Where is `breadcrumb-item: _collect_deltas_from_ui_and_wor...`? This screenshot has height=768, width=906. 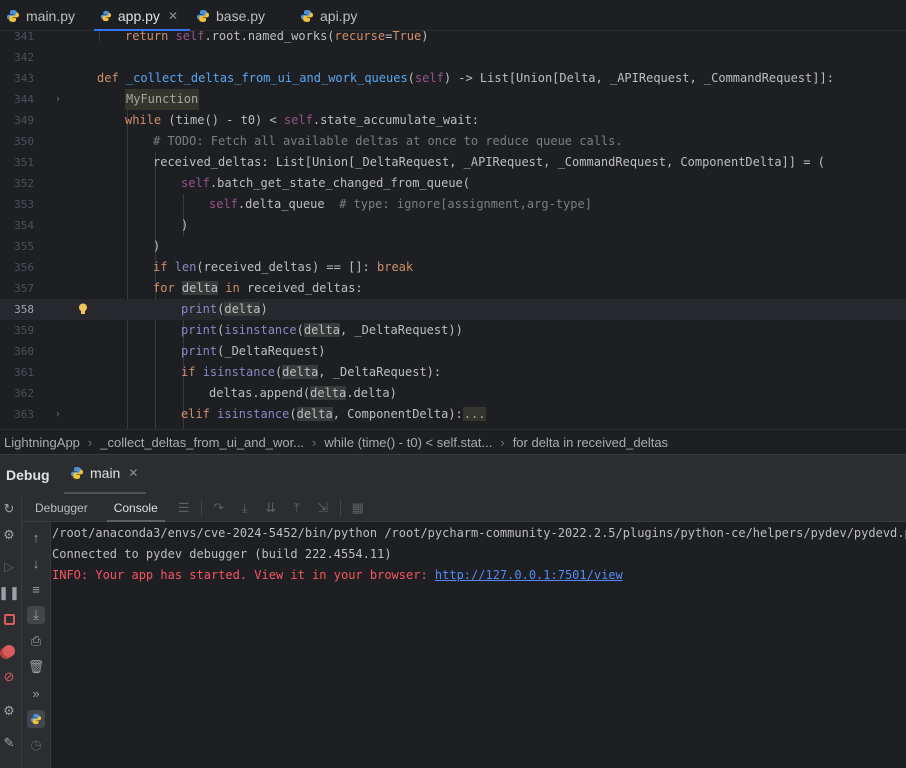 breadcrumb-item: _collect_deltas_from_ui_and_wor... is located at coordinates (202, 442).